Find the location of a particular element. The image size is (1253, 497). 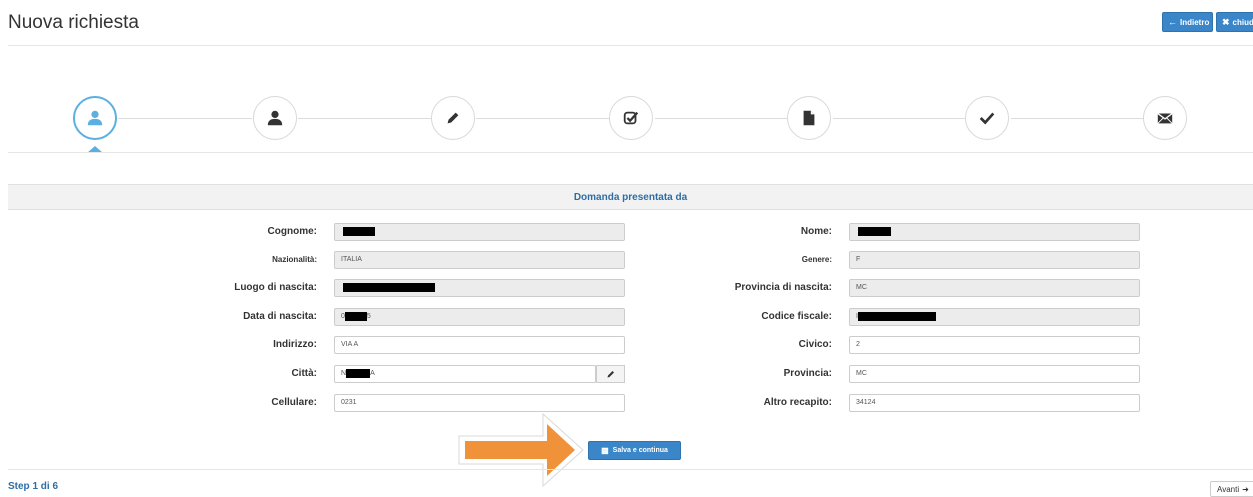

step-3-edit is located at coordinates (453, 118).